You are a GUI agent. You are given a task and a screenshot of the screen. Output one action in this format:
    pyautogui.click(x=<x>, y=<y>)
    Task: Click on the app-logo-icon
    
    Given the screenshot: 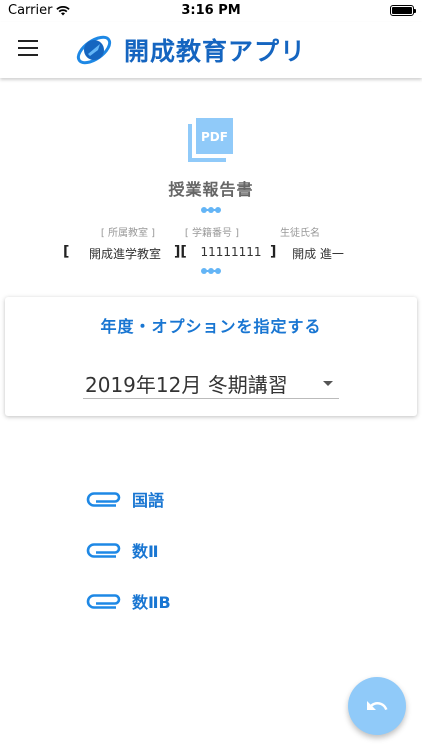 What is the action you would take?
    pyautogui.click(x=94, y=50)
    